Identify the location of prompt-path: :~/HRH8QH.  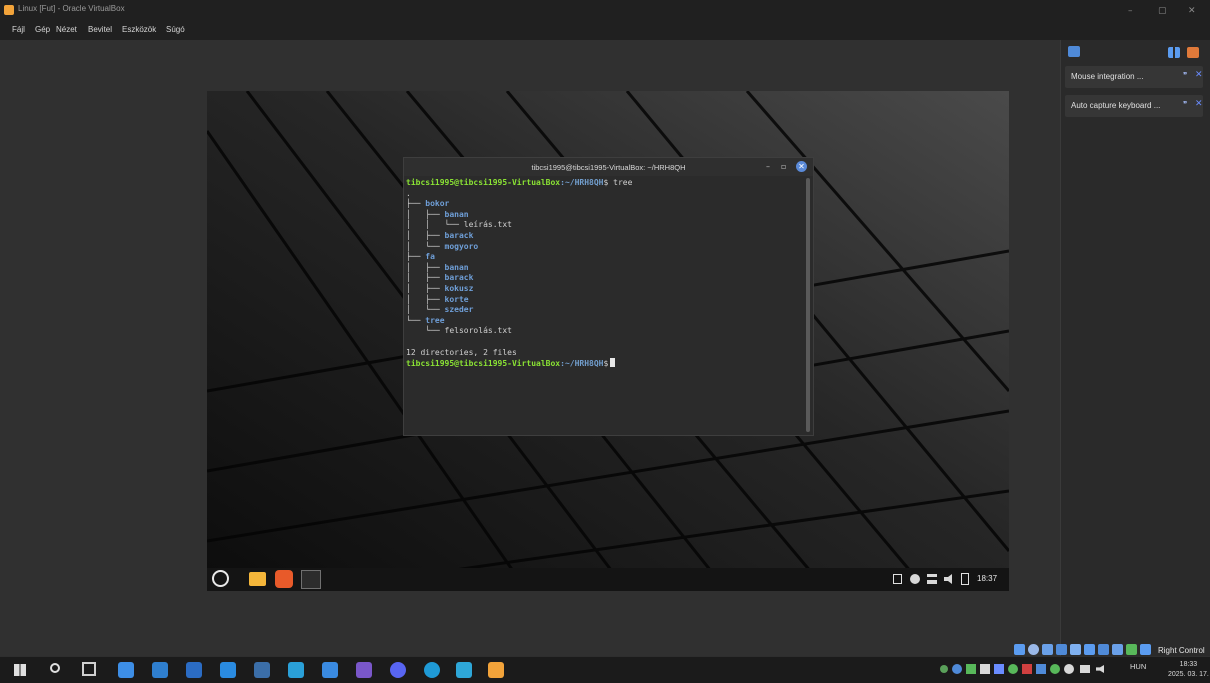
(582, 364).